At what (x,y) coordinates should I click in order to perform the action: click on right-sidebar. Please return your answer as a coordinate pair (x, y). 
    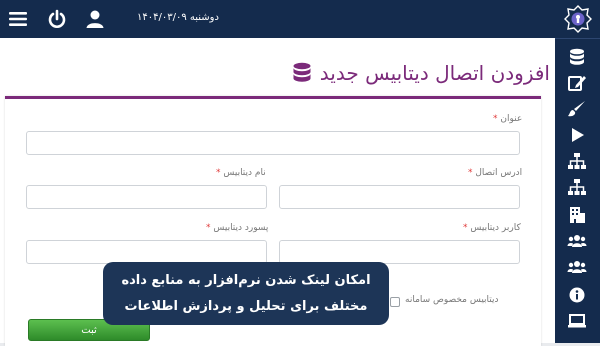
    Looking at the image, I should click on (577, 171).